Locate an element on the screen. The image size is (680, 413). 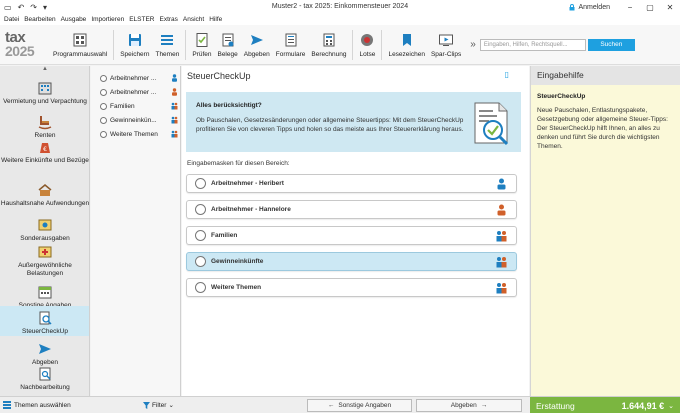
checklist-icon is located at coordinates (202, 39).